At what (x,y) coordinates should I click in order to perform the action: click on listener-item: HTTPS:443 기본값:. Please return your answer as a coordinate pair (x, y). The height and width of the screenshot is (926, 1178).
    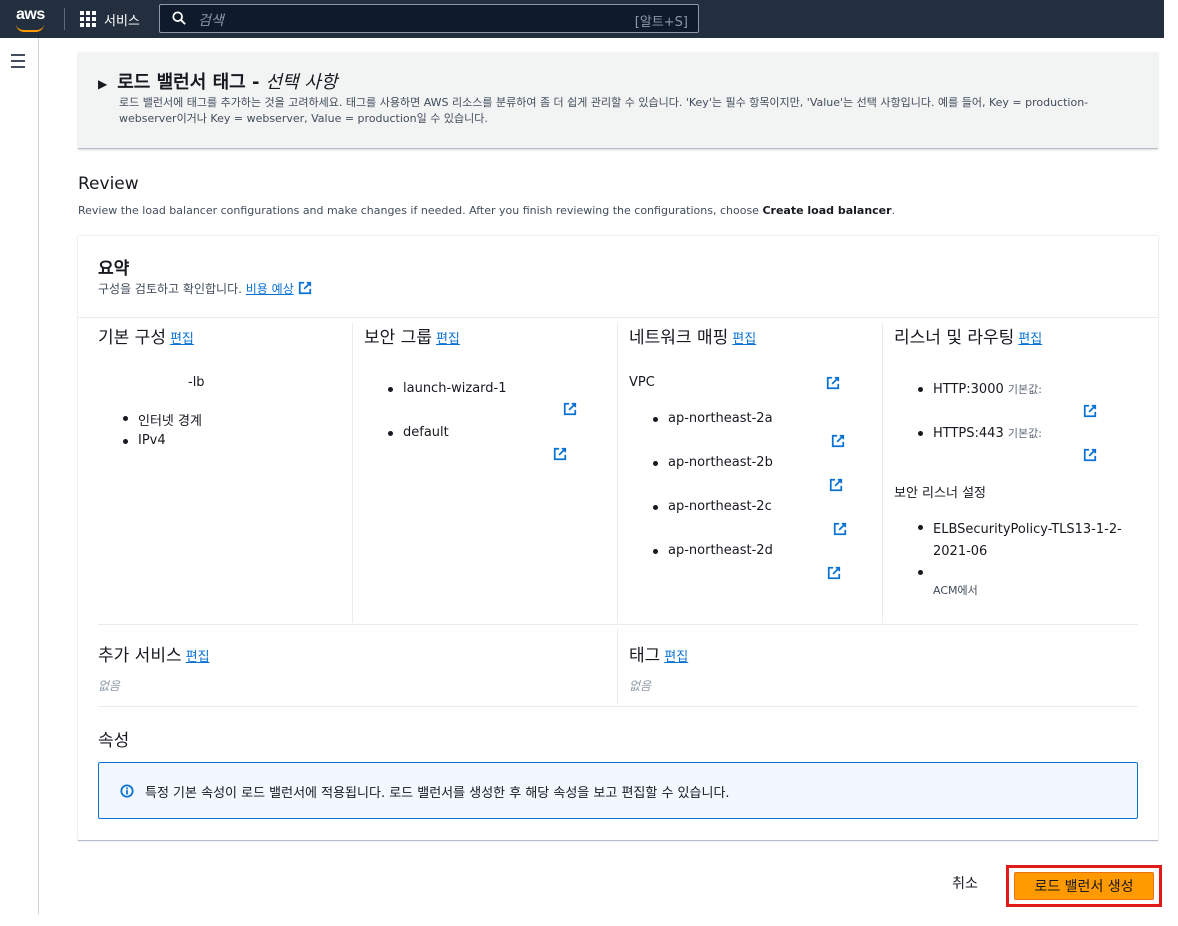
    Looking at the image, I should click on (980, 433).